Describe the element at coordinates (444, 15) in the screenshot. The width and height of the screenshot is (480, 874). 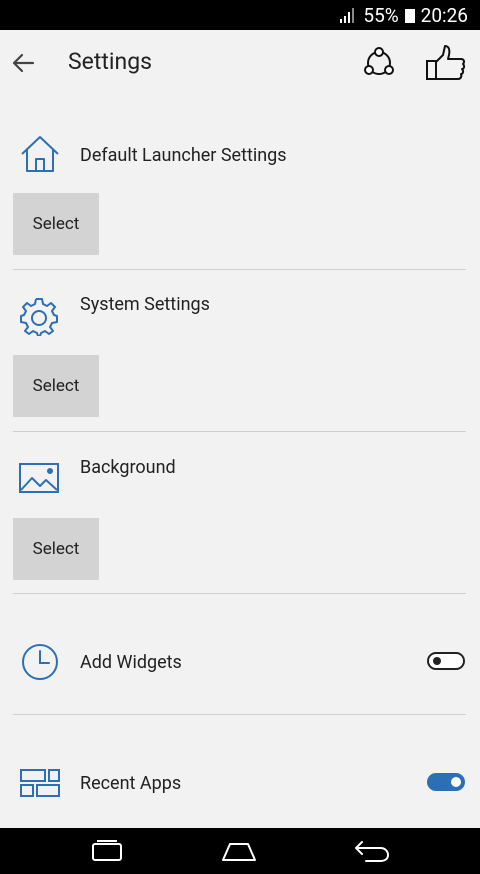
I see `clock-time: 20:26` at that location.